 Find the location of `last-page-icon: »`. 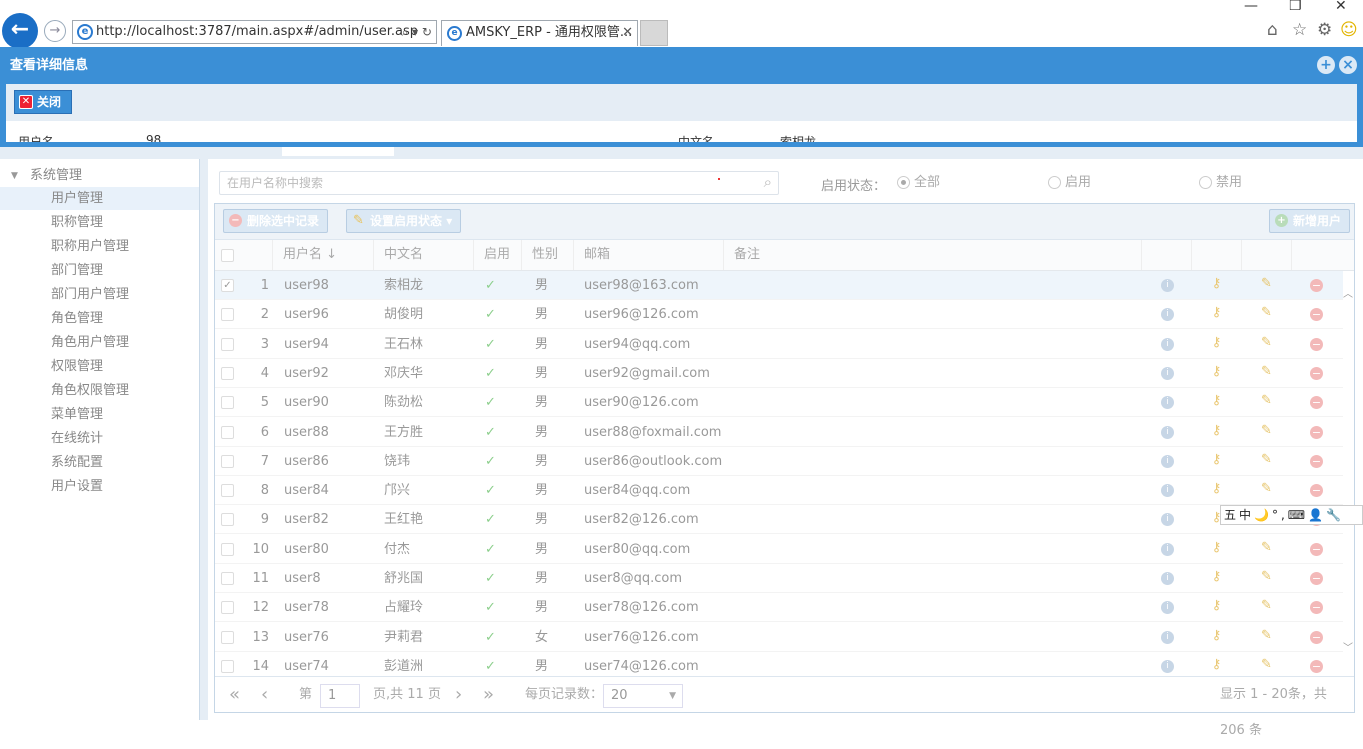

last-page-icon: » is located at coordinates (488, 695).